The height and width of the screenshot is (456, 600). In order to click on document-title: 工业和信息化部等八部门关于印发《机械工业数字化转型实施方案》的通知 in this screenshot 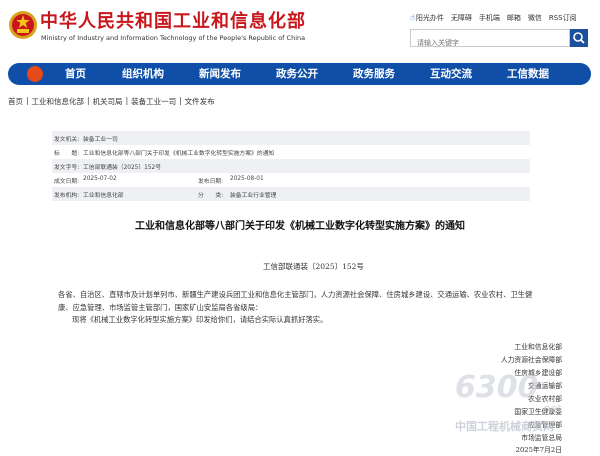, I will do `click(300, 226)`.